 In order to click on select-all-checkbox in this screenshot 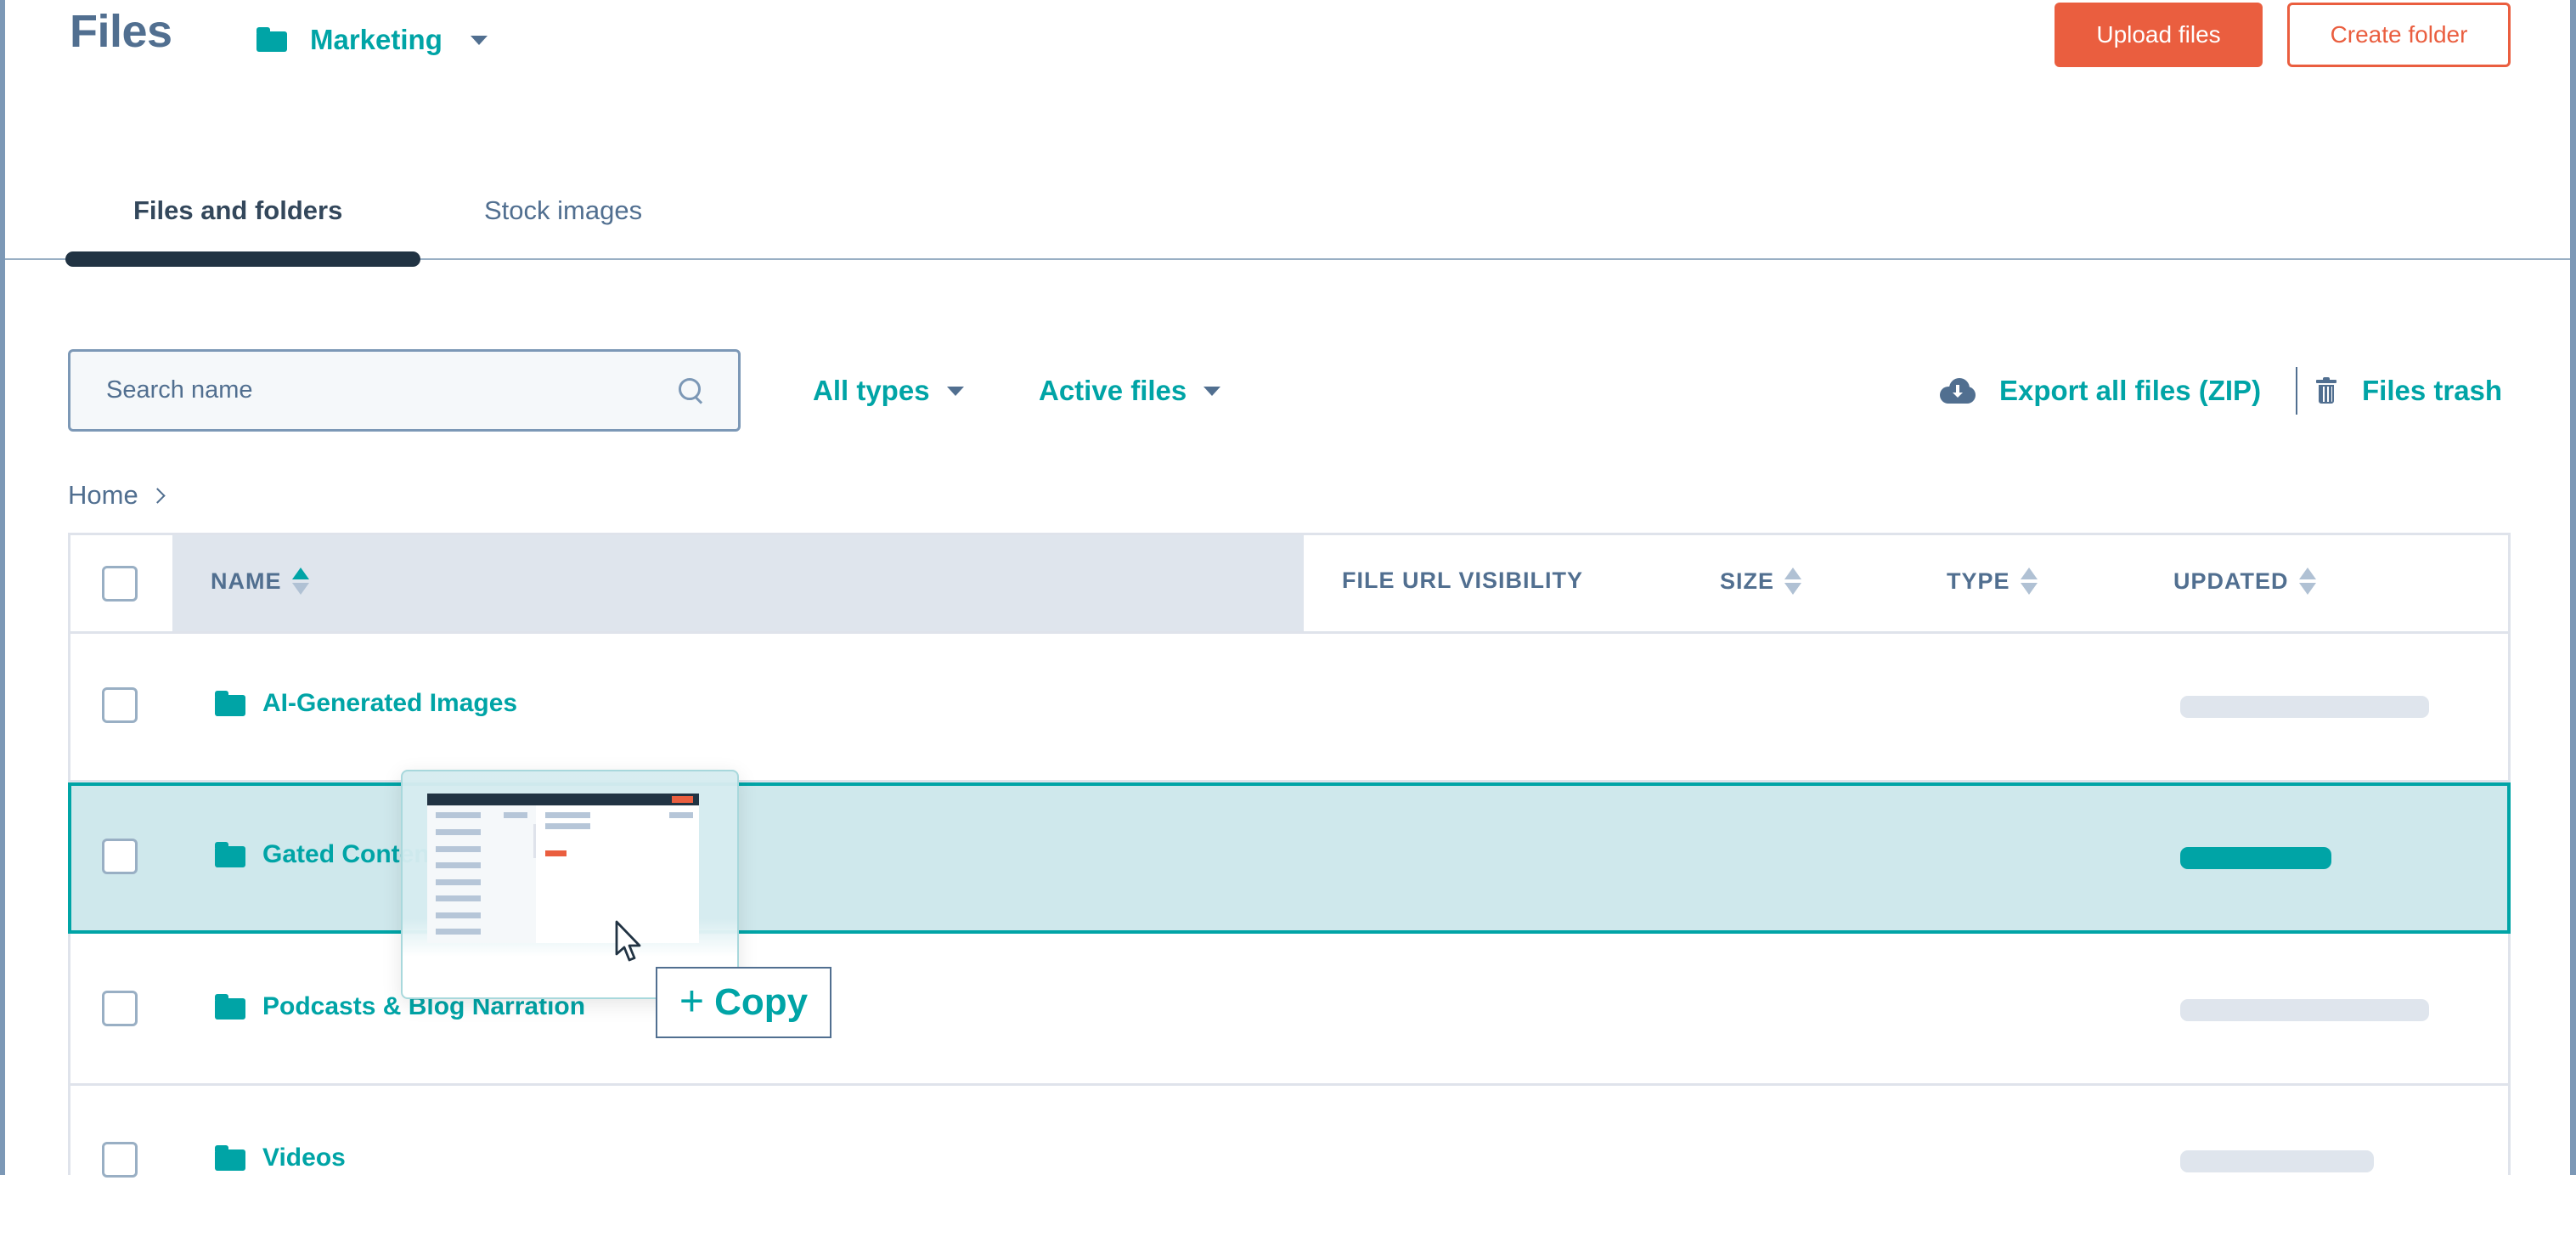, I will do `click(120, 584)`.